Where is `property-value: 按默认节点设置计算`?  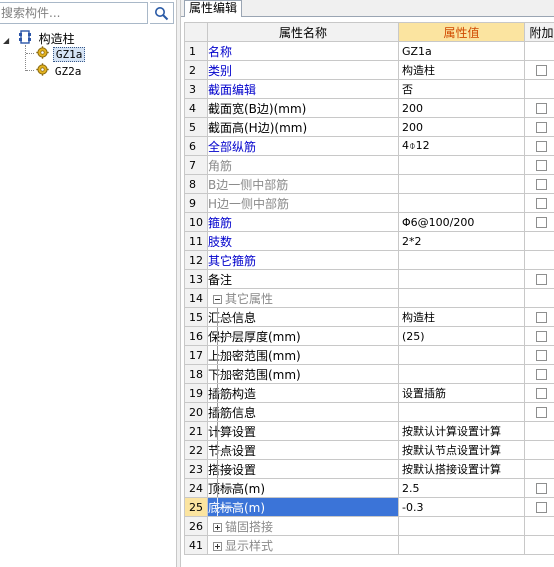 property-value: 按默认节点设置计算 is located at coordinates (461, 450).